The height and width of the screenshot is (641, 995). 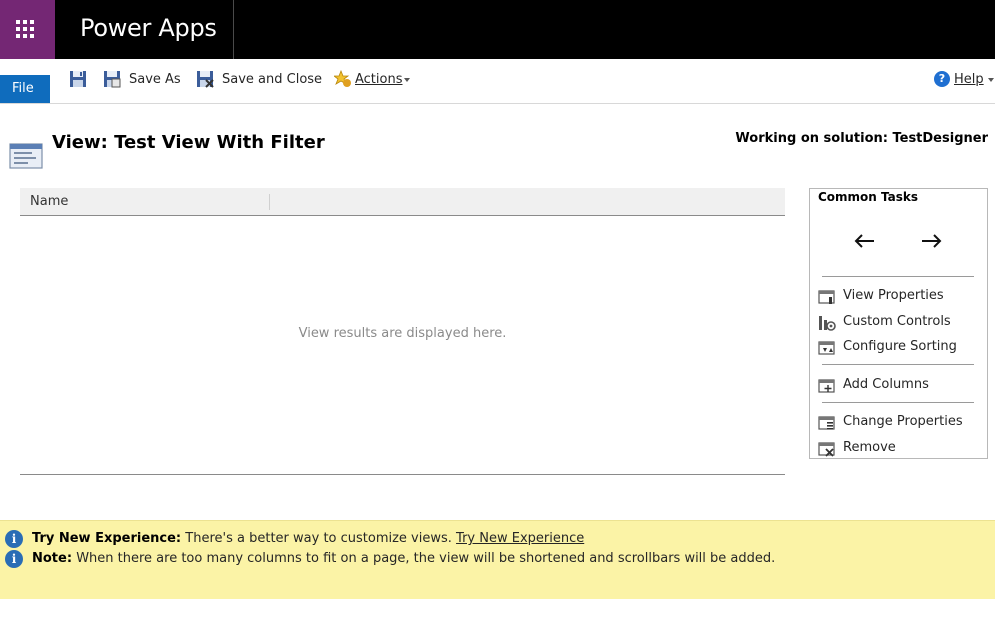 I want to click on grid-header: Name, so click(x=402, y=202).